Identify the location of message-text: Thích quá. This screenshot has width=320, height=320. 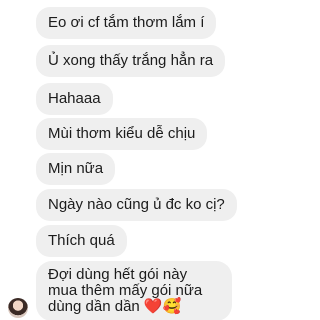
(81, 240).